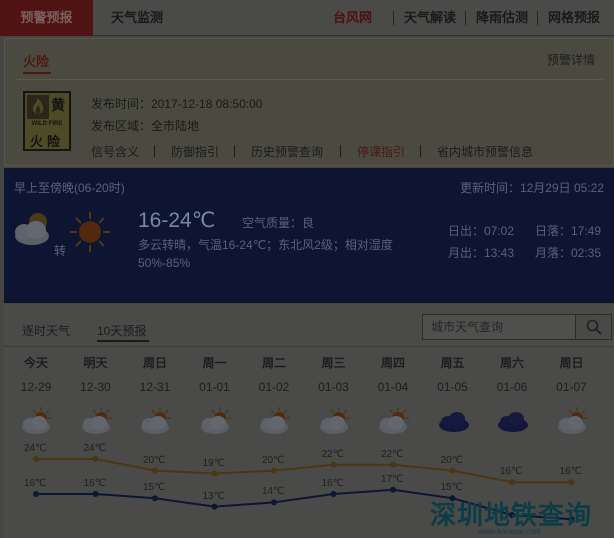 Image resolution: width=614 pixels, height=538 pixels. Describe the element at coordinates (38, 107) in the screenshot. I see `fire-icon` at that location.